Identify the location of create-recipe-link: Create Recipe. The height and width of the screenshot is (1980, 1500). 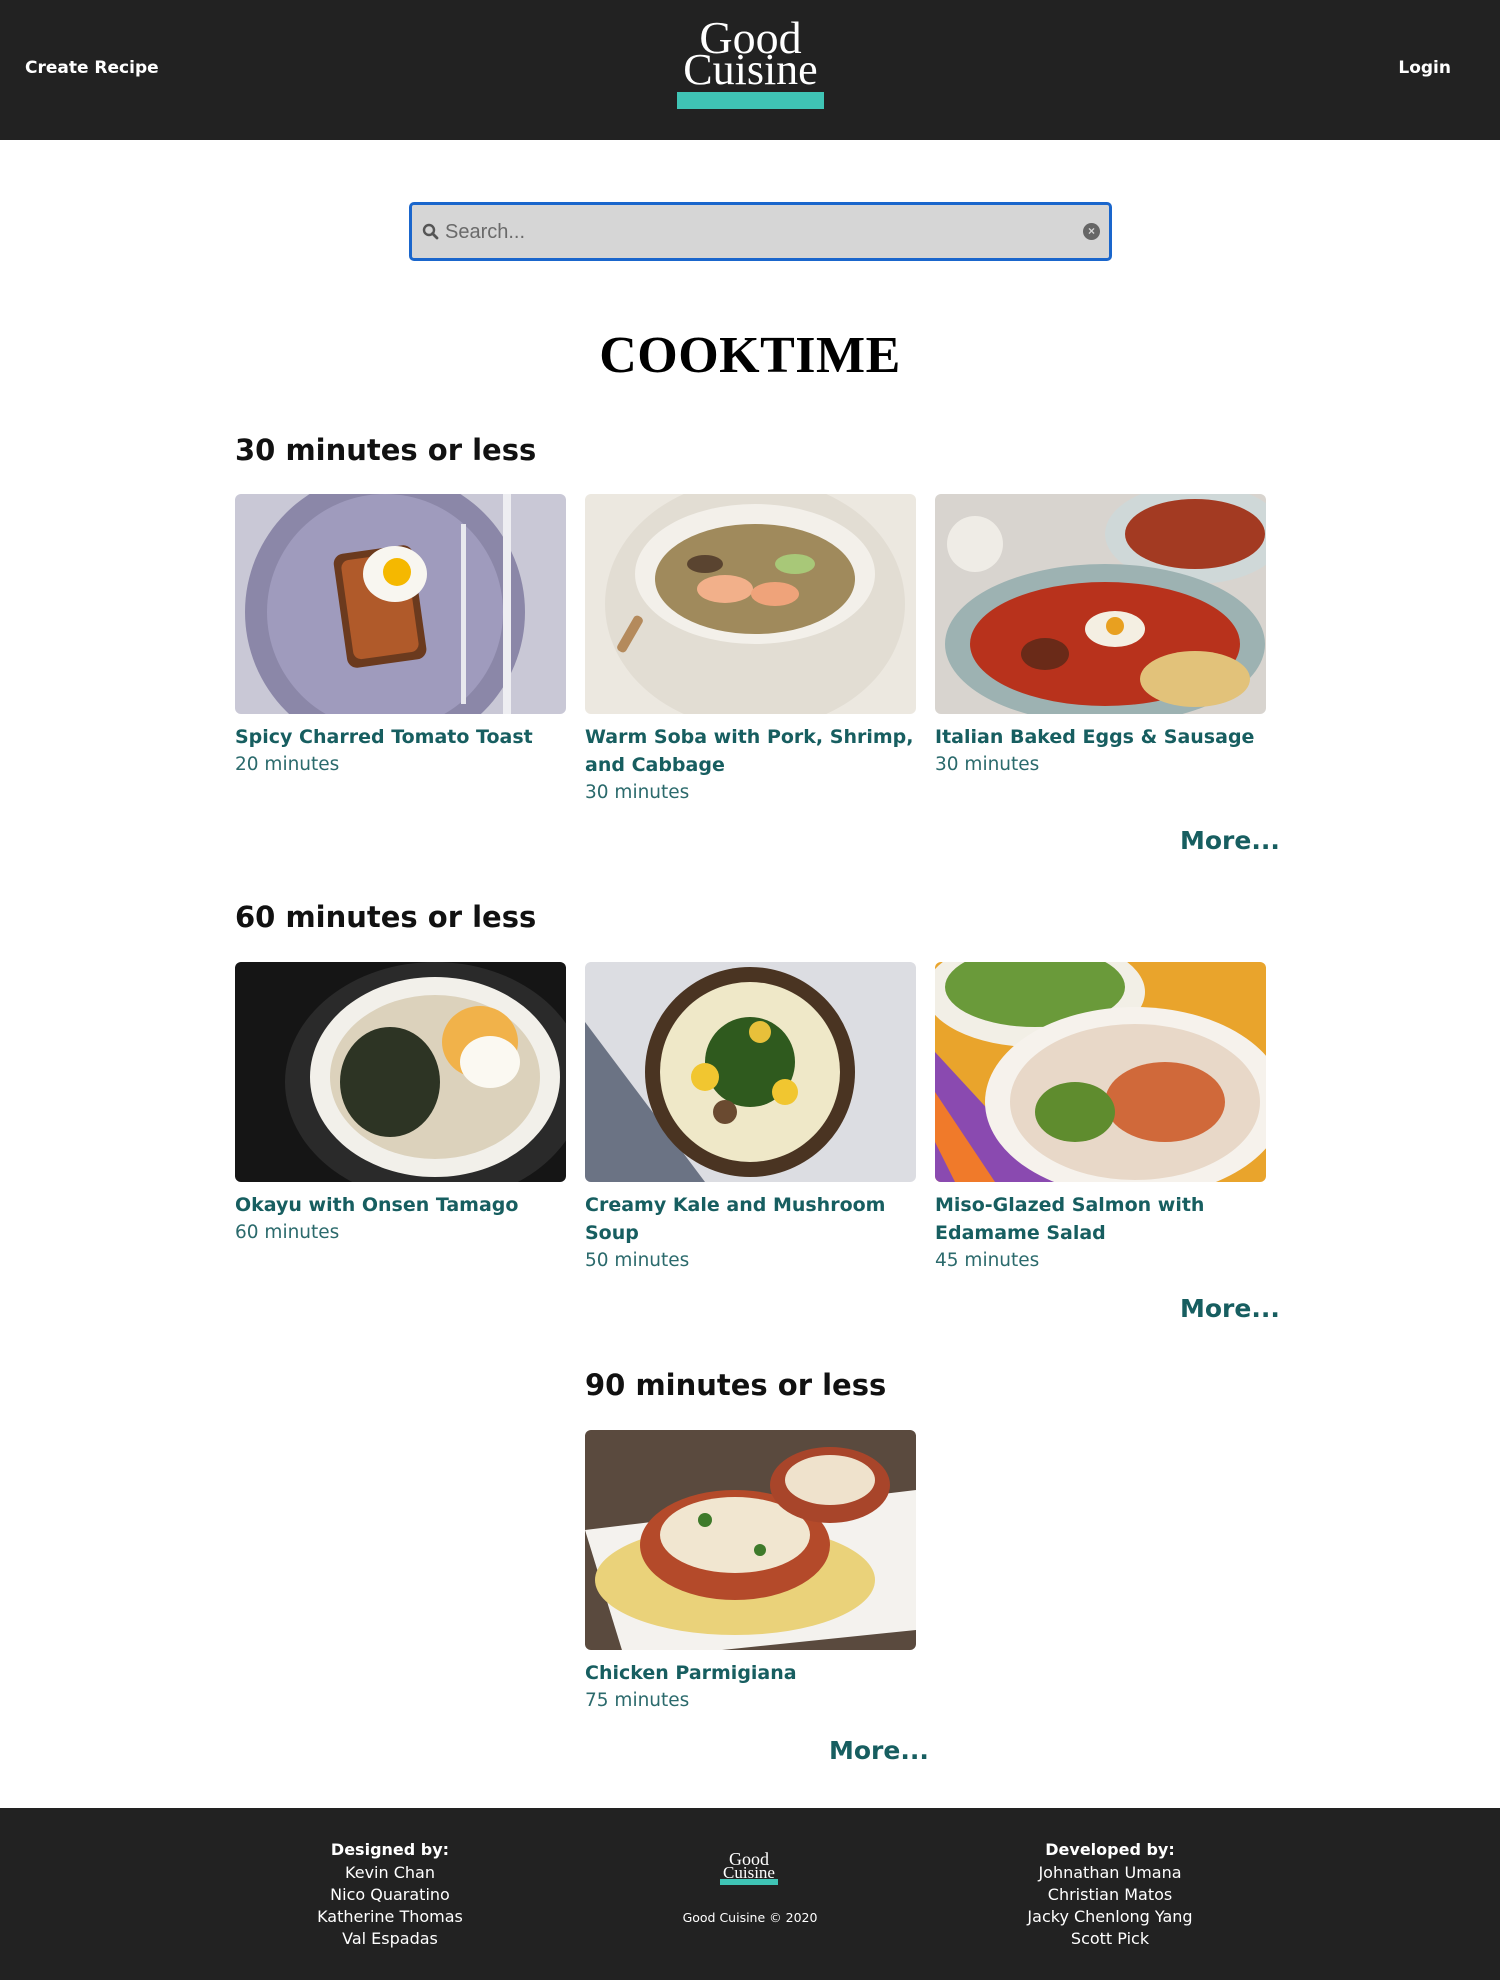
(92, 68).